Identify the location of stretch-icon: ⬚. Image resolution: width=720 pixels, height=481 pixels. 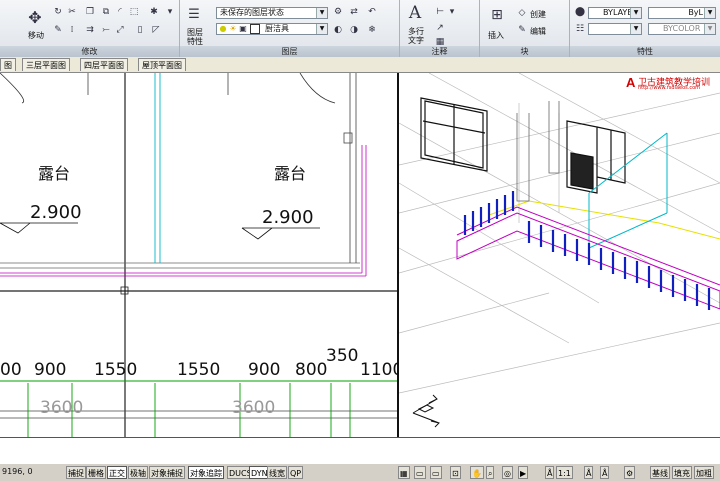
(134, 12).